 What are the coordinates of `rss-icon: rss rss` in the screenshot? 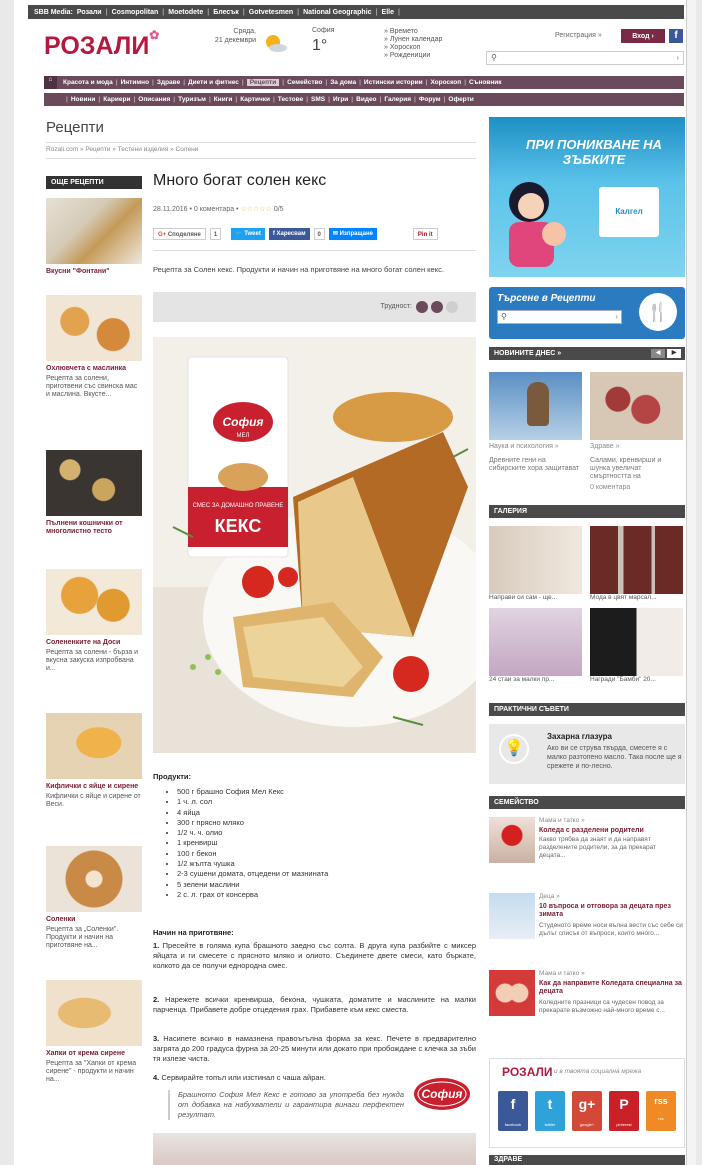 It's located at (661, 1111).